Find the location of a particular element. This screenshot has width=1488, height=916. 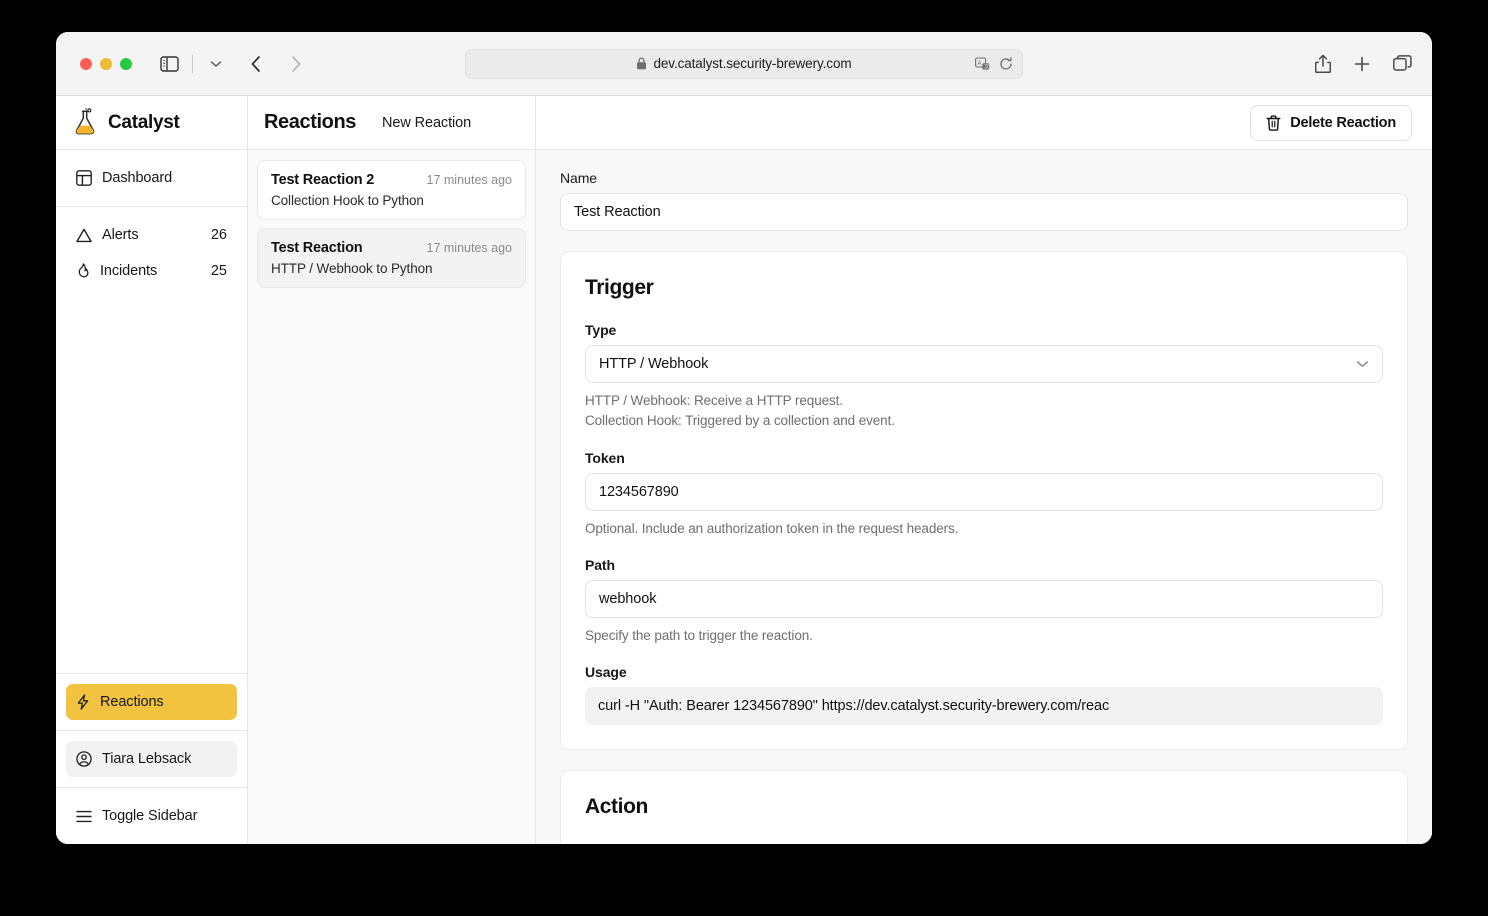

translate-icon: A 文 is located at coordinates (982, 63).